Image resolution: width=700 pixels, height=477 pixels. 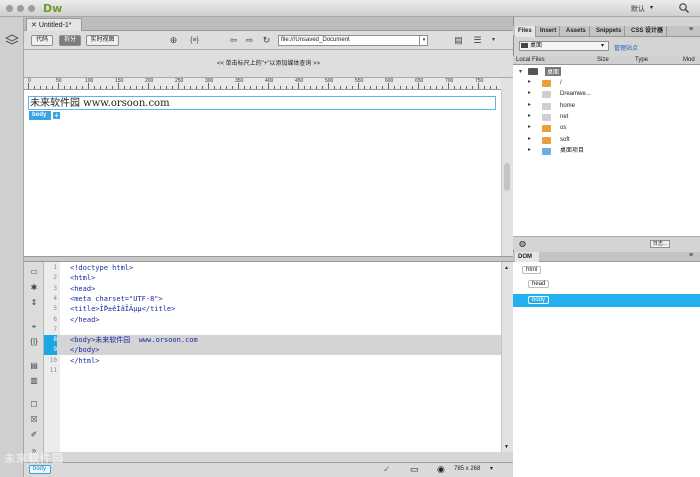 What do you see at coordinates (609, 31) in the screenshot?
I see `tab-snippets: Snippets` at bounding box center [609, 31].